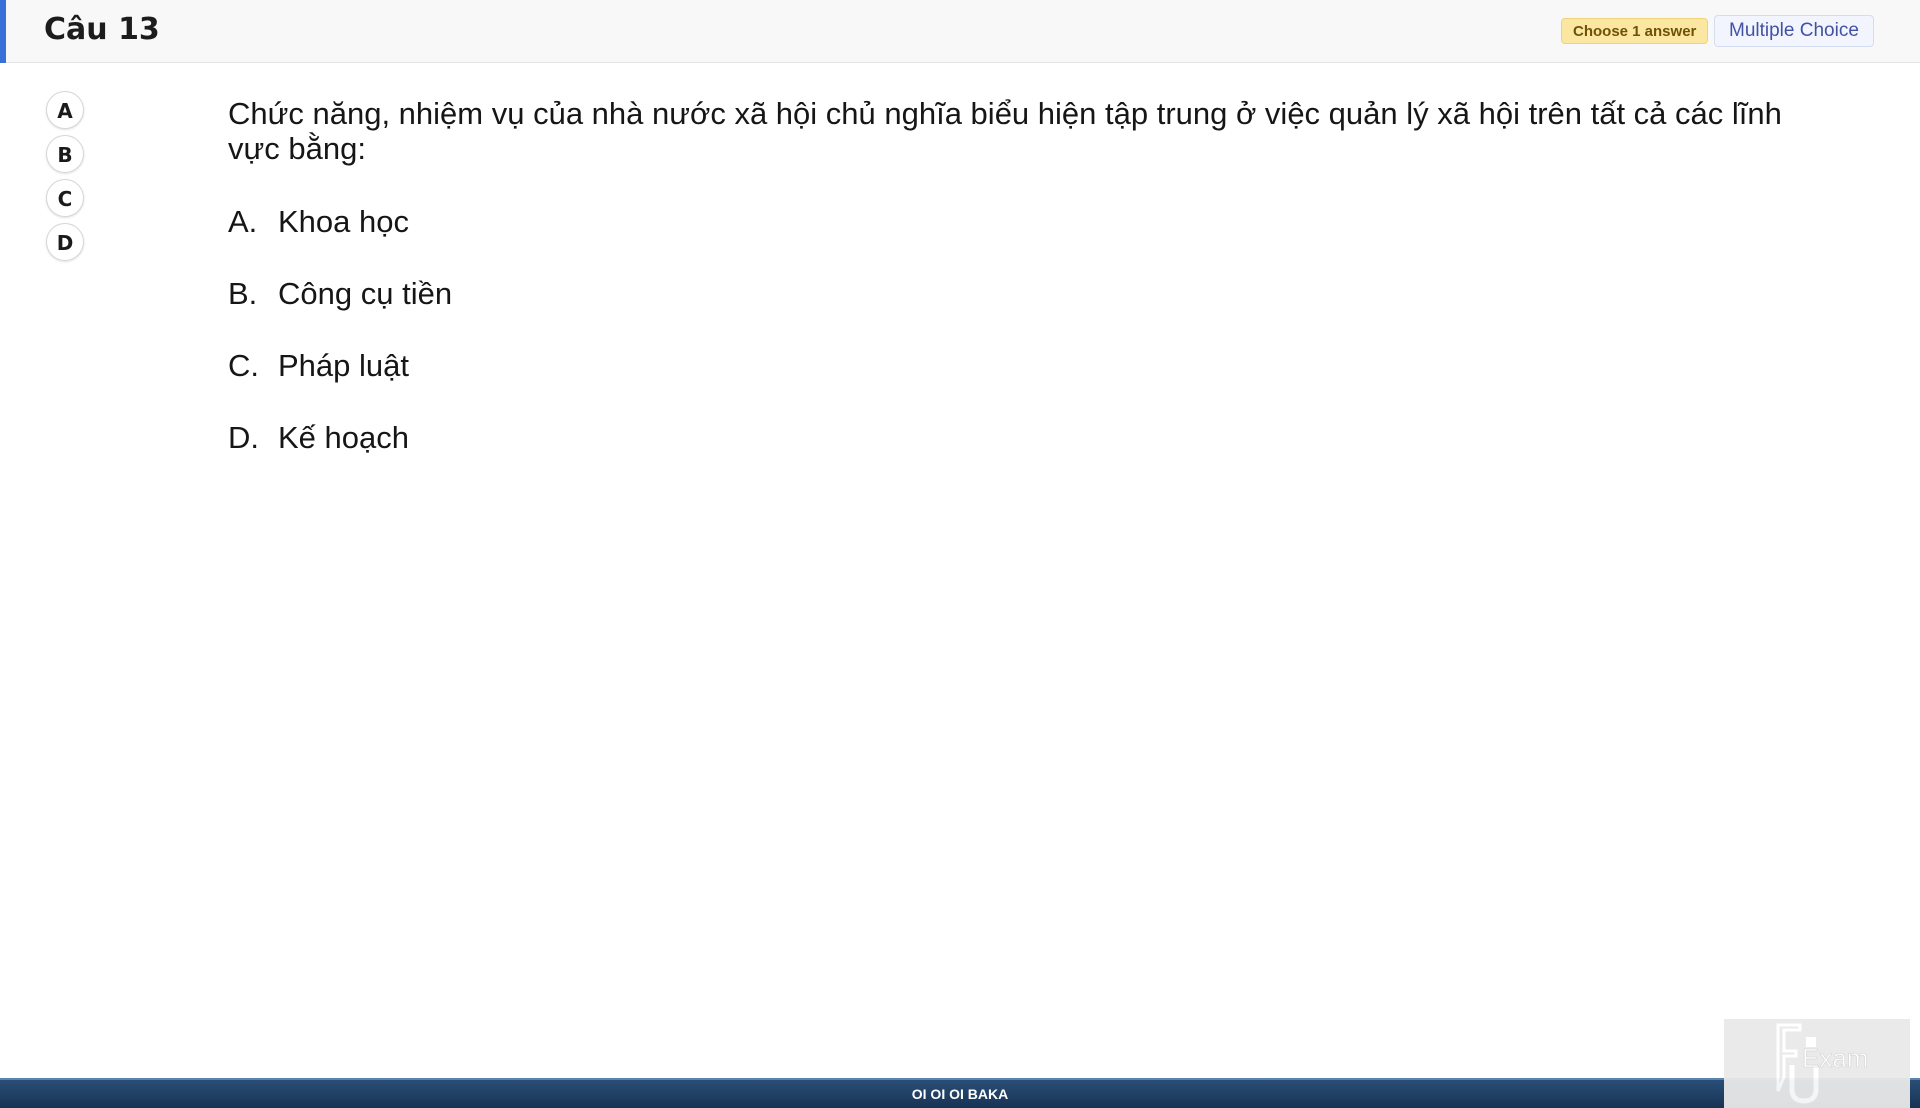 This screenshot has width=1920, height=1108. What do you see at coordinates (343, 221) in the screenshot?
I see `option-text: Khoa học` at bounding box center [343, 221].